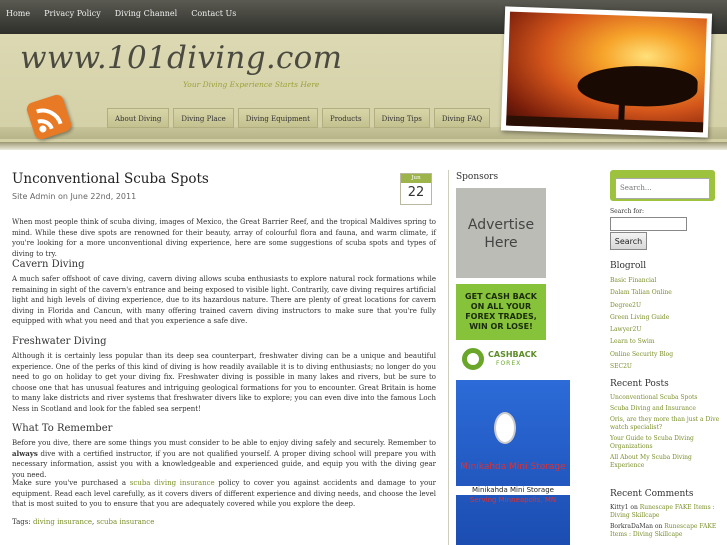  Describe the element at coordinates (628, 266) in the screenshot. I see `blogroll-heading: Blogroll` at that location.